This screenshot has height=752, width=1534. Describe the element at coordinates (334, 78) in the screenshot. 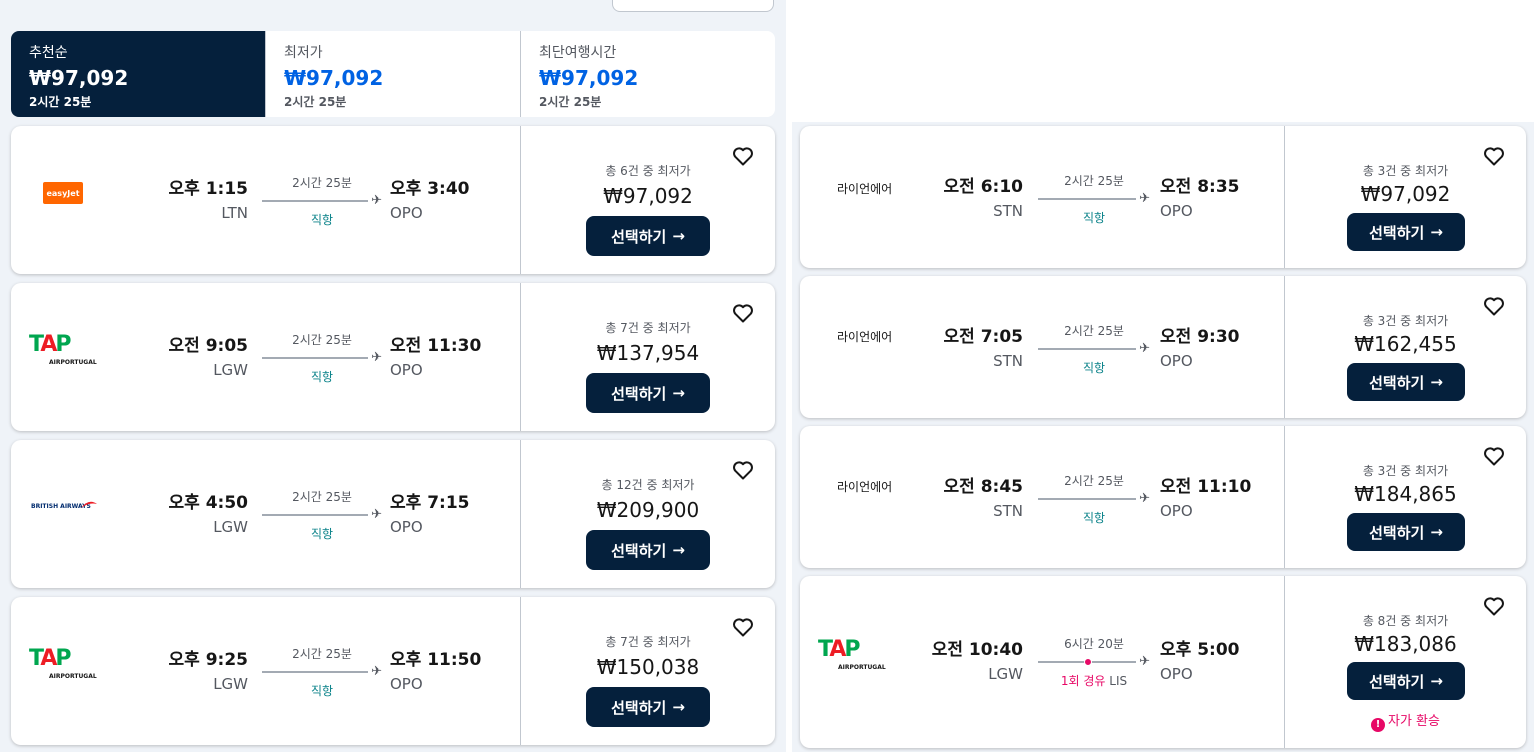

I see `tab-price: ₩97,092` at that location.